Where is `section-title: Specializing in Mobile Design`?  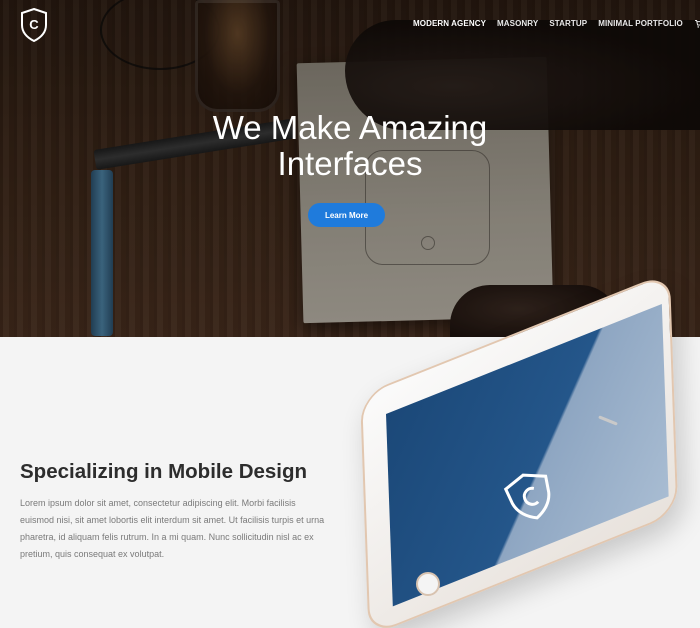 section-title: Specializing in Mobile Design is located at coordinates (164, 471).